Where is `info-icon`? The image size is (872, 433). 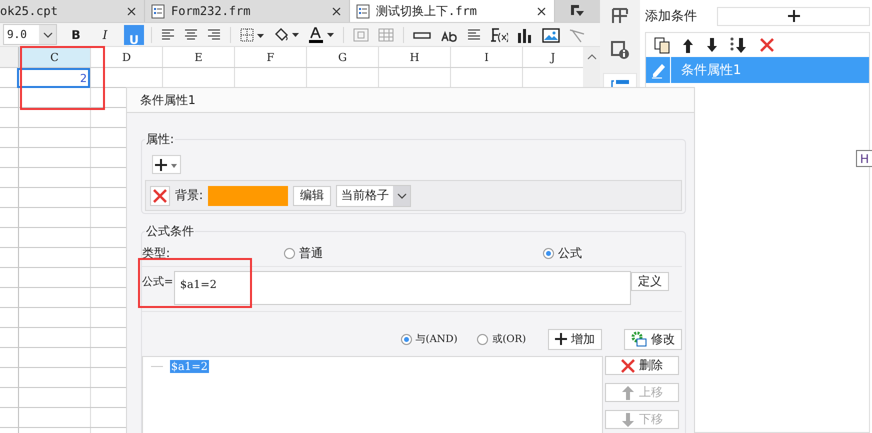 info-icon is located at coordinates (620, 50).